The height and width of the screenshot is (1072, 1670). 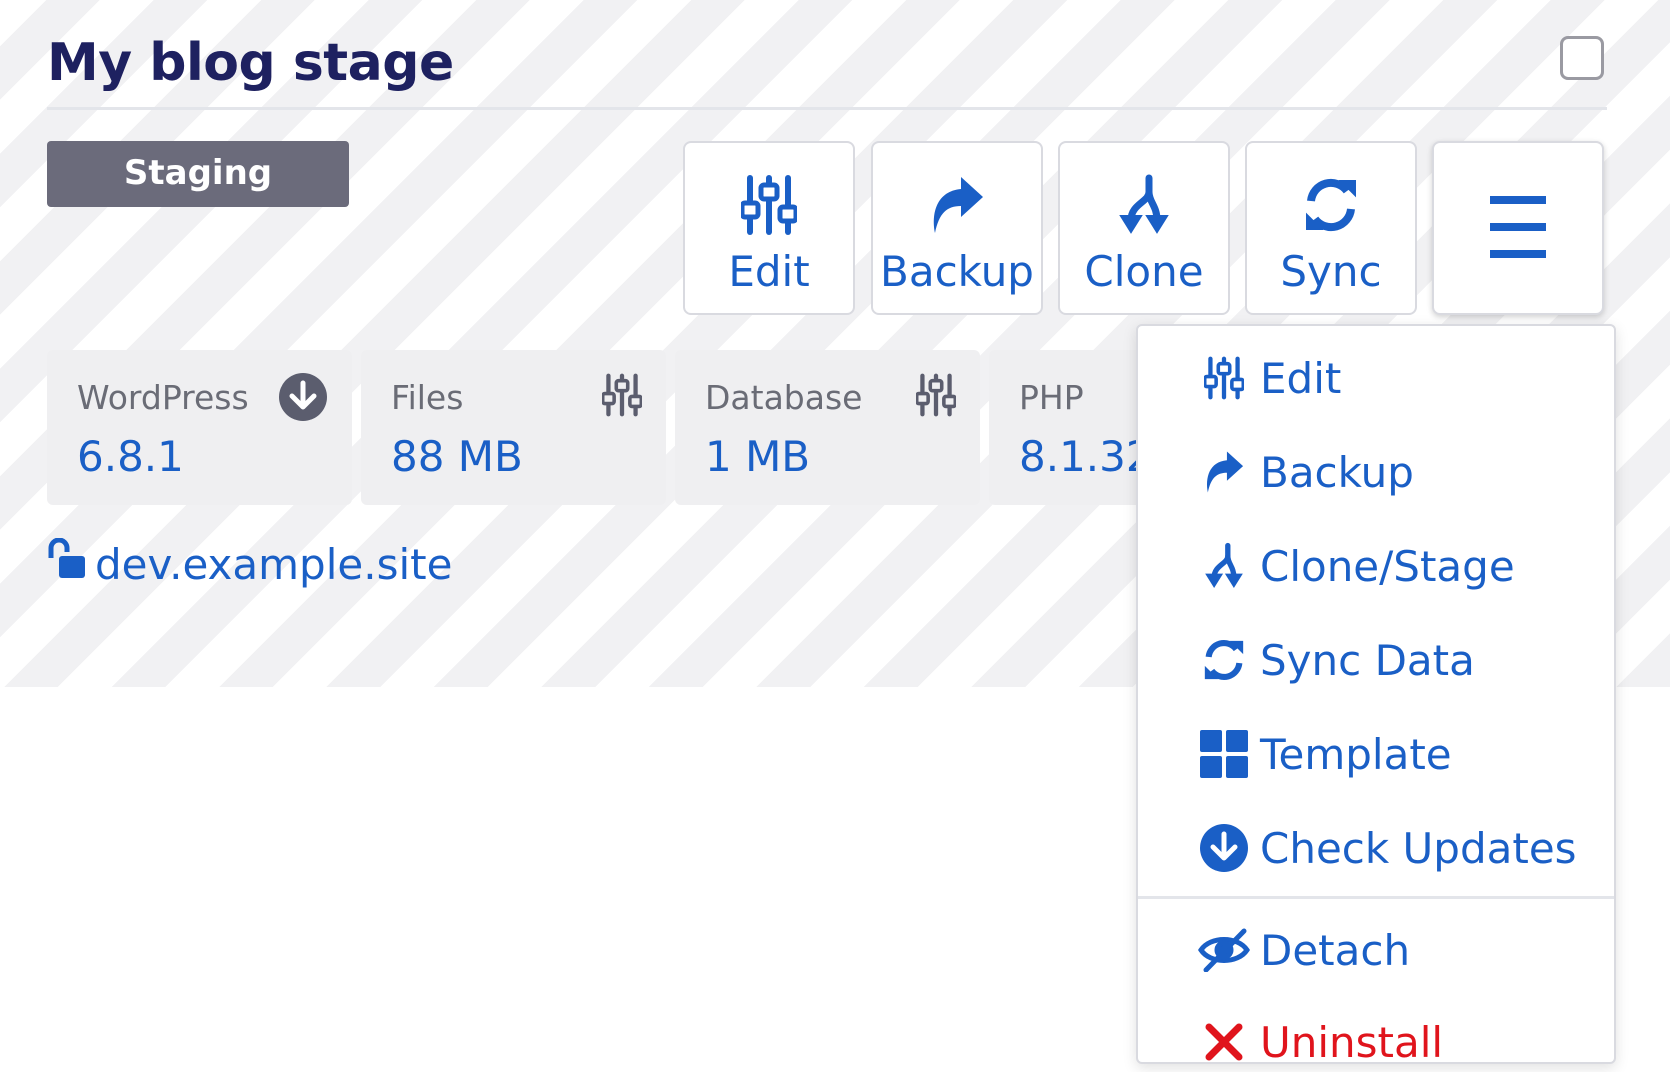 I want to click on menu-item-template: Template, so click(x=1325, y=754).